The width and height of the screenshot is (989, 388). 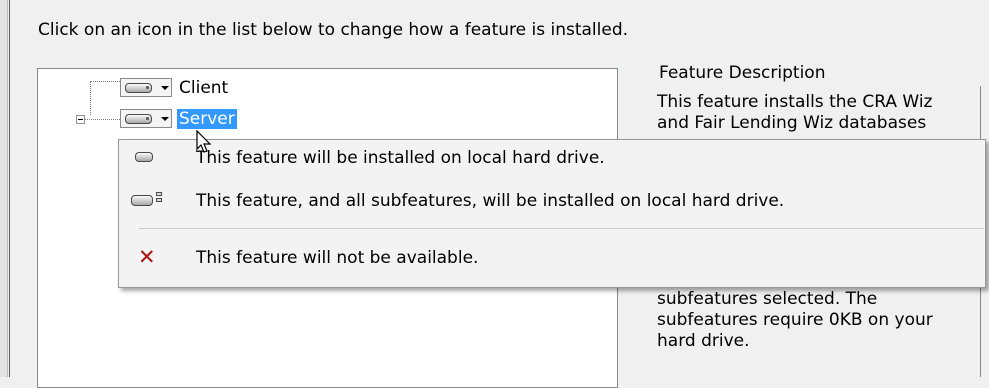 What do you see at coordinates (147, 257) in the screenshot?
I see `red-x-icon: ✕` at bounding box center [147, 257].